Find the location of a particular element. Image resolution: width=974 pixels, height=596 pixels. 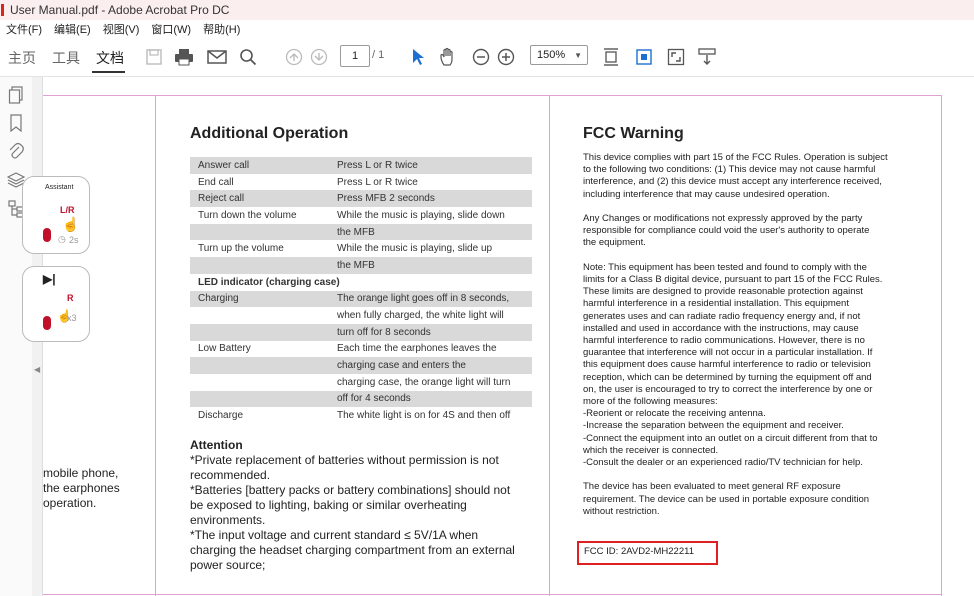

menu-help: 帮助(H) is located at coordinates (221, 29).